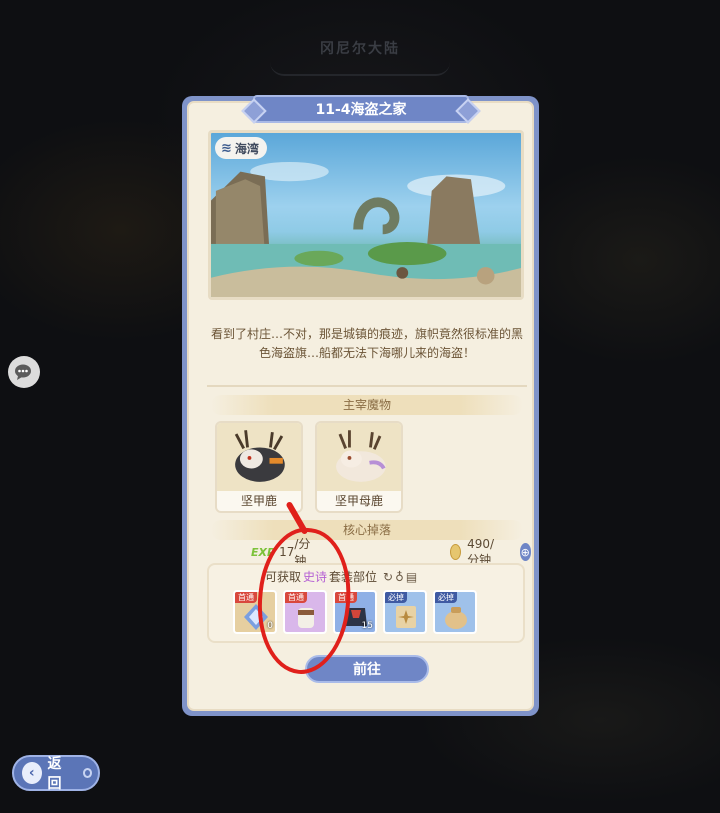 This screenshot has height=813, width=720. I want to click on reward-rates: EXP 17 /分钟 490/分钟 ⊕, so click(391, 552).